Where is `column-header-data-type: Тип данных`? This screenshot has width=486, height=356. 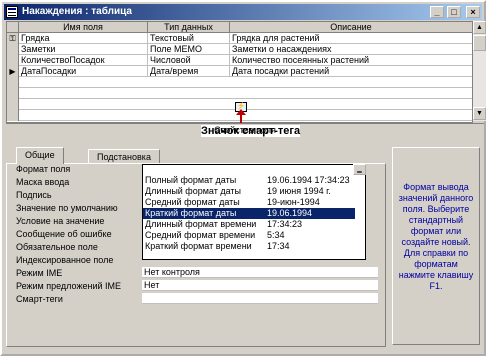
column-header-data-type: Тип данных is located at coordinates (189, 27).